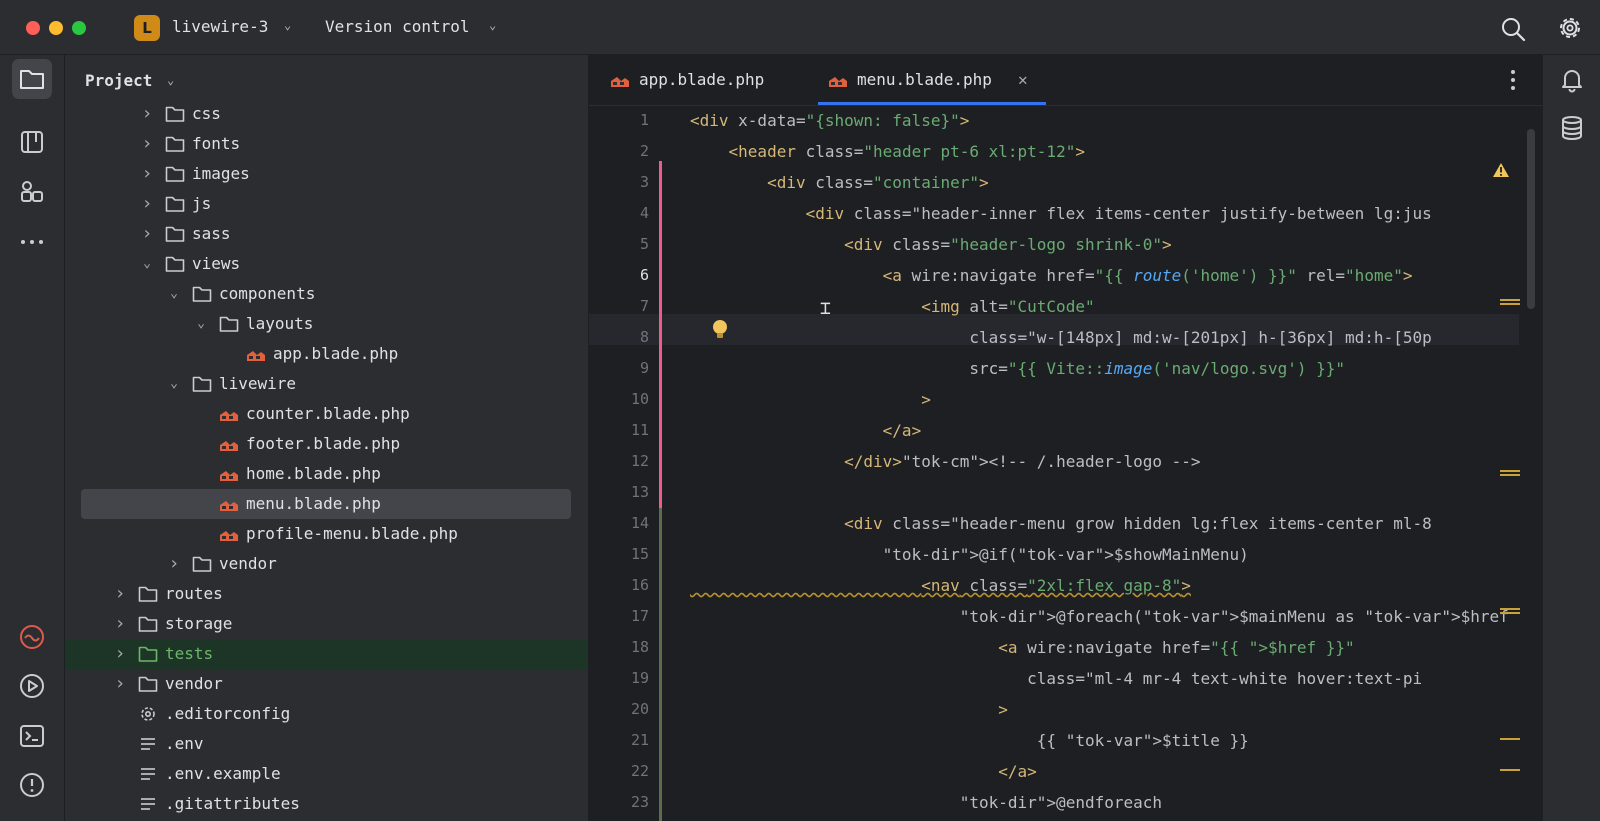 This screenshot has width=1600, height=821. What do you see at coordinates (118, 80) in the screenshot?
I see `panel-title: Project` at bounding box center [118, 80].